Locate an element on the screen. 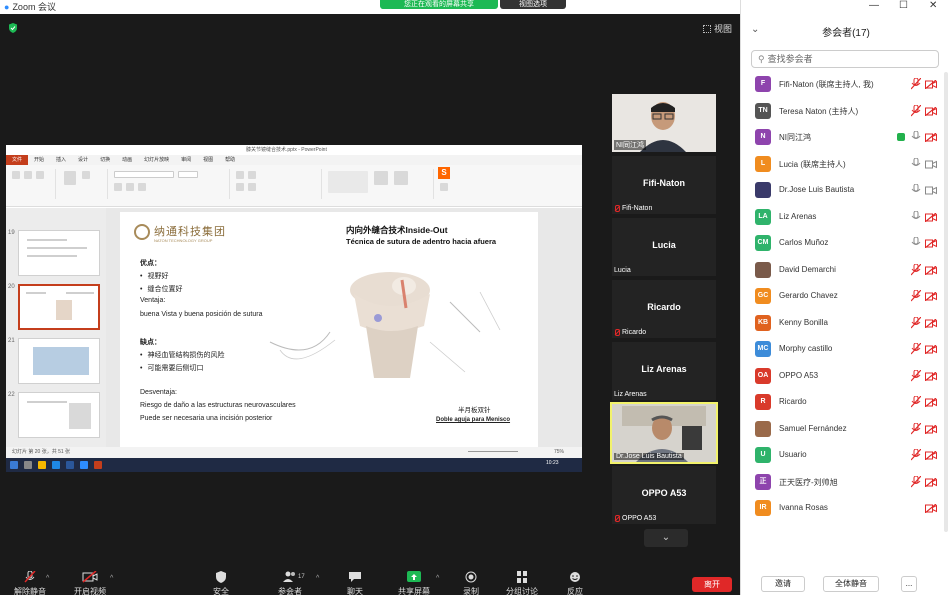 The image size is (950, 595). share-screen-button: 共享屏幕 is located at coordinates (414, 583).